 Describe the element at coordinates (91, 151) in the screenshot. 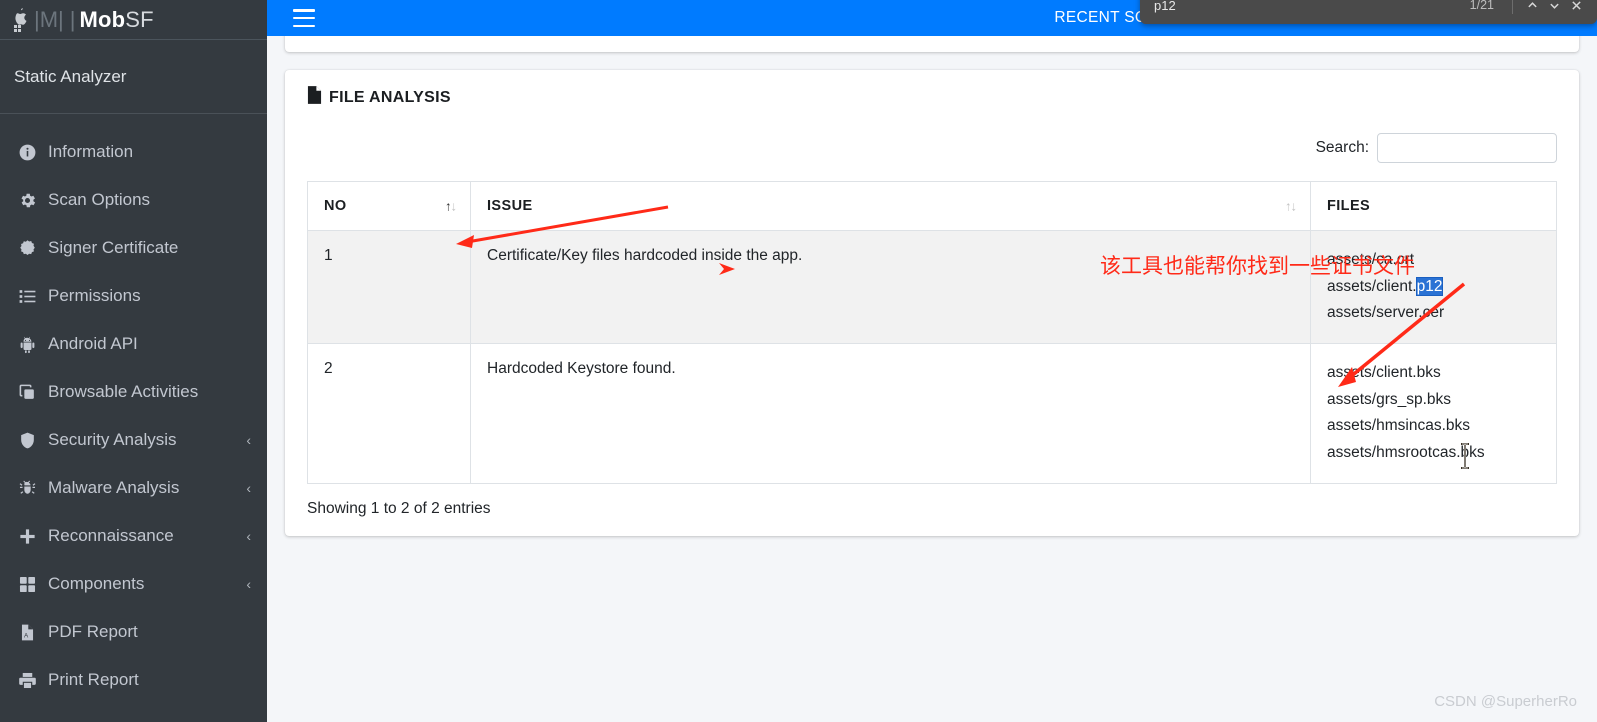

I see `sidebar-item-label: Information` at that location.